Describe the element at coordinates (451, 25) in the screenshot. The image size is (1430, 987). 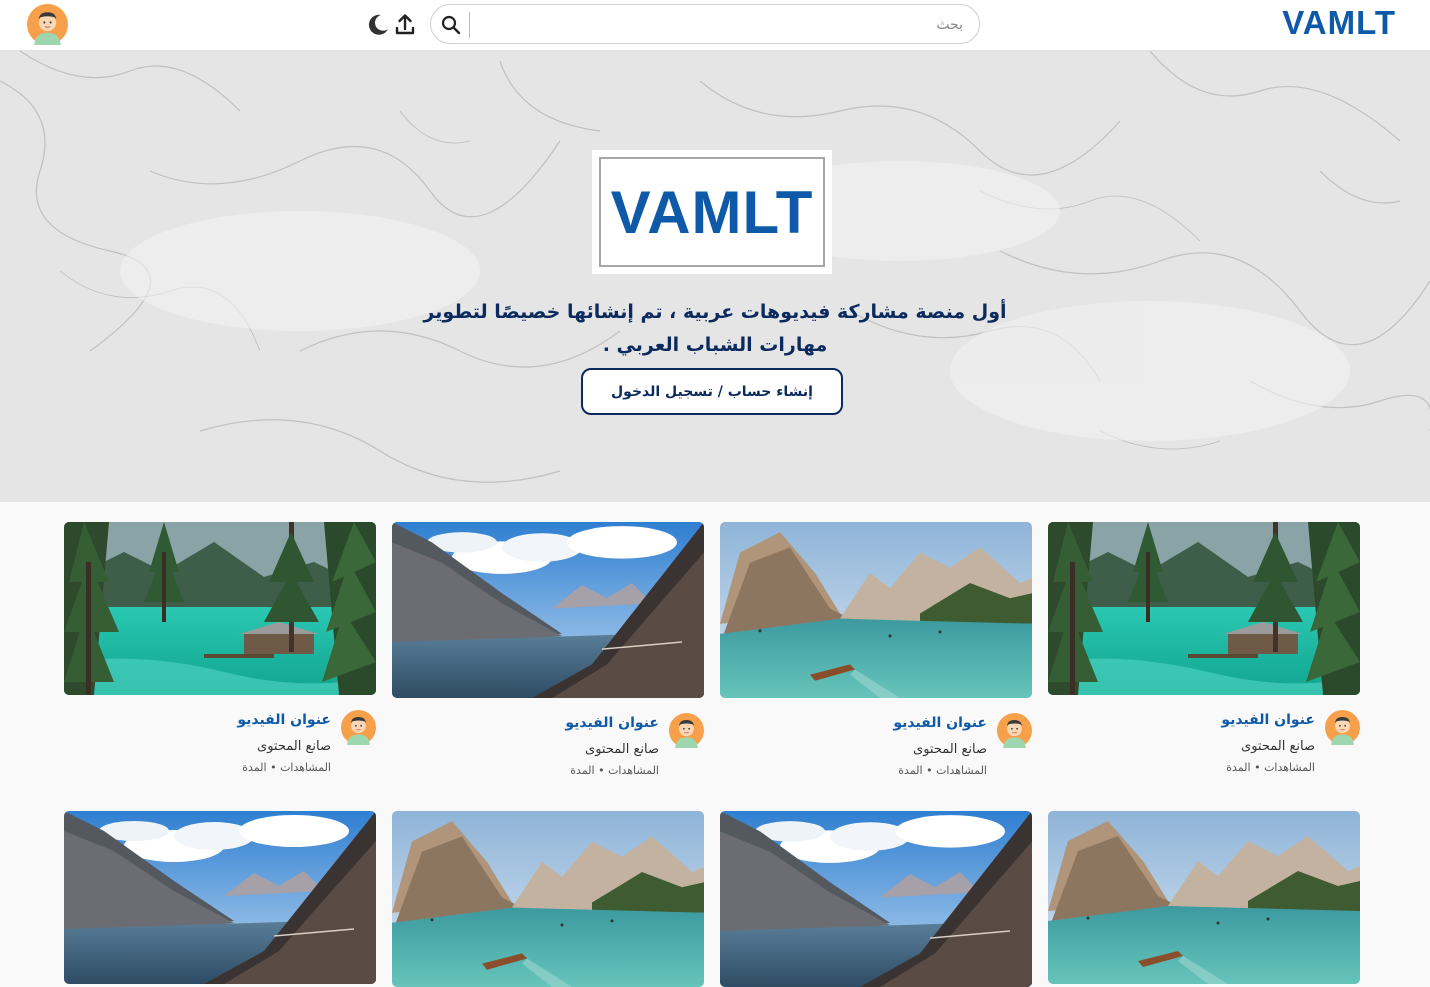
I see `search-icon` at that location.